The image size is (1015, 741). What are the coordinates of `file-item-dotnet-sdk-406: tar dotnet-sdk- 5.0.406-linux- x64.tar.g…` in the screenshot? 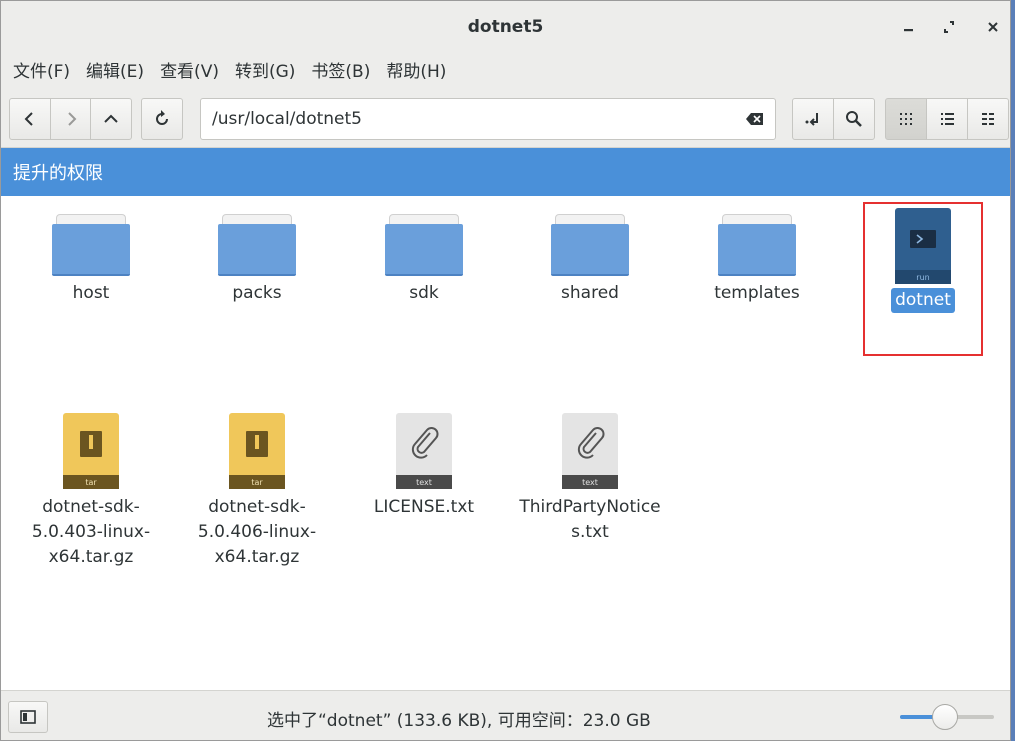 It's located at (257, 491).